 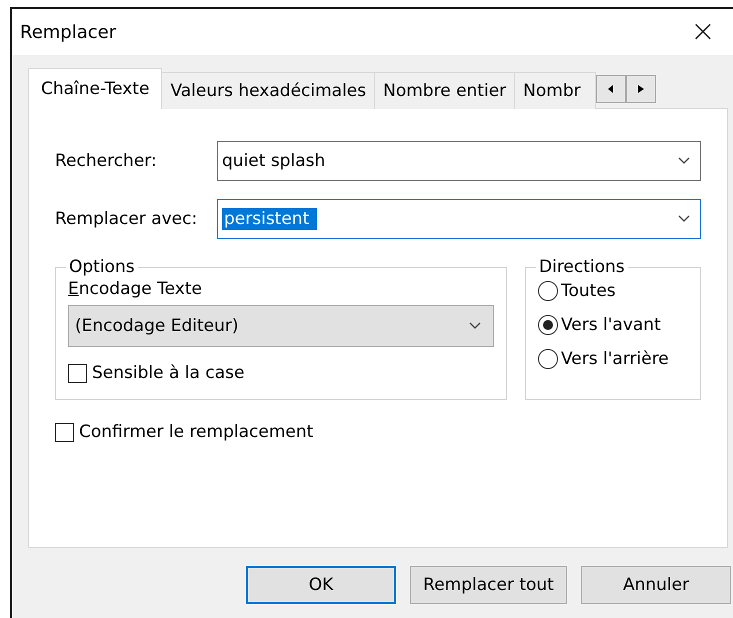 What do you see at coordinates (582, 267) in the screenshot?
I see `group-title: Directions` at bounding box center [582, 267].